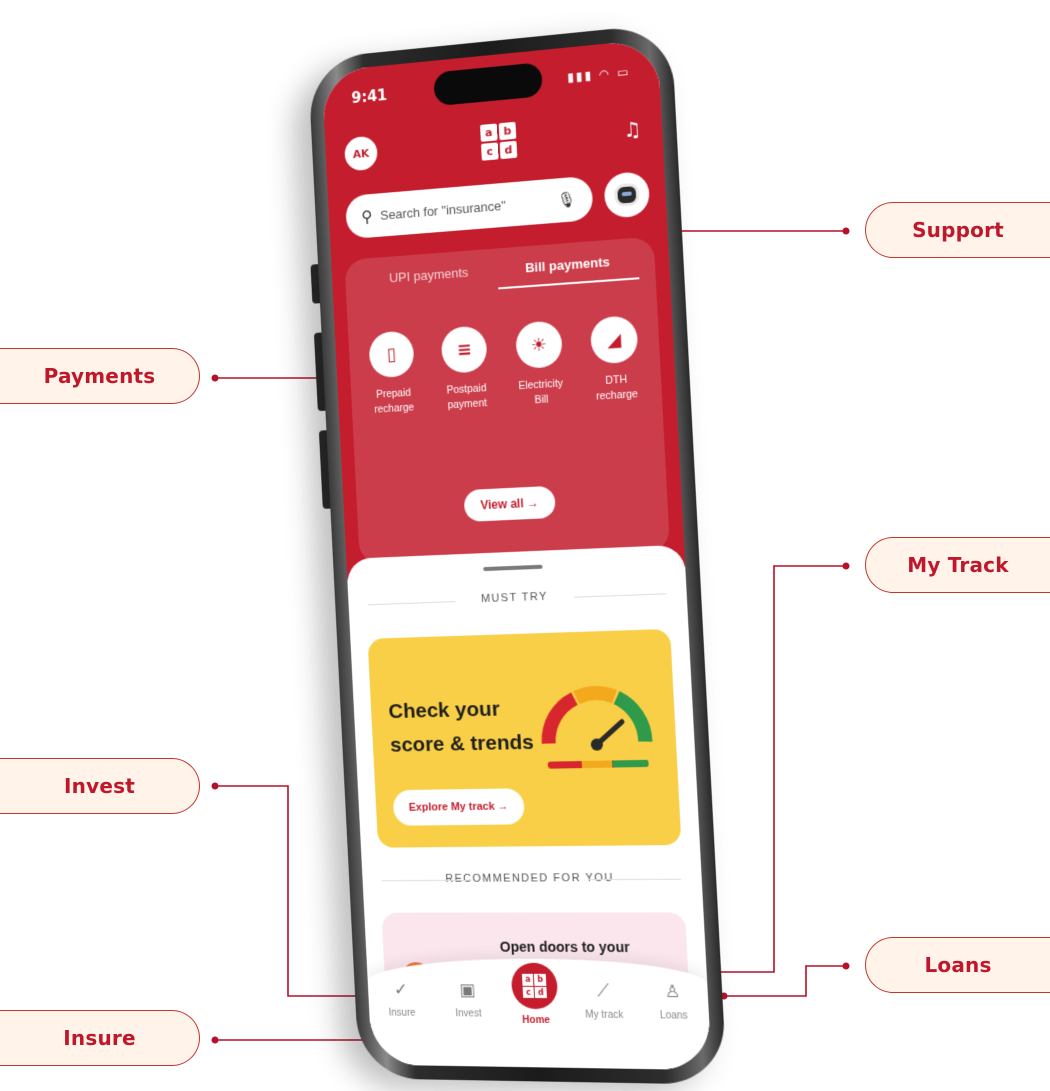 Image resolution: width=1050 pixels, height=1091 pixels. Describe the element at coordinates (467, 404) in the screenshot. I see `shortcut-label-line2: payment` at that location.